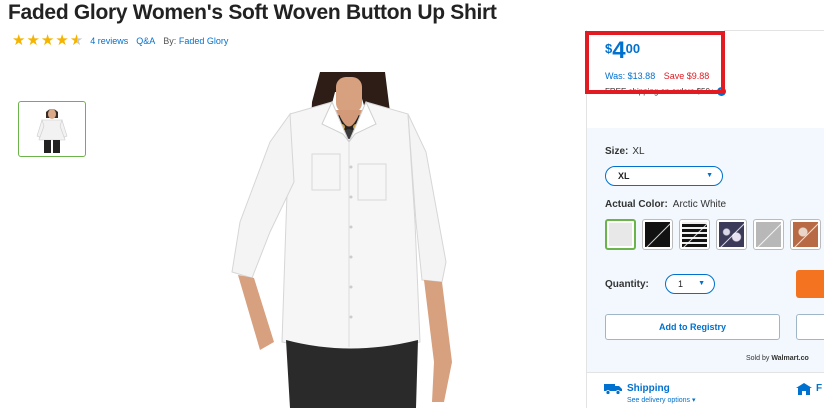 Image resolution: width=824 pixels, height=408 pixels. Describe the element at coordinates (648, 388) in the screenshot. I see `shipping-heading: Shipping` at that location.